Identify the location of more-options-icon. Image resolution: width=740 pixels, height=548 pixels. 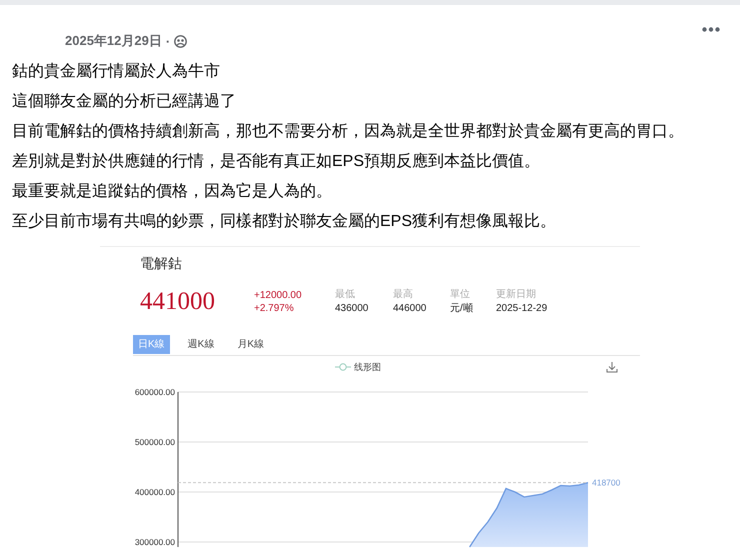
(711, 29).